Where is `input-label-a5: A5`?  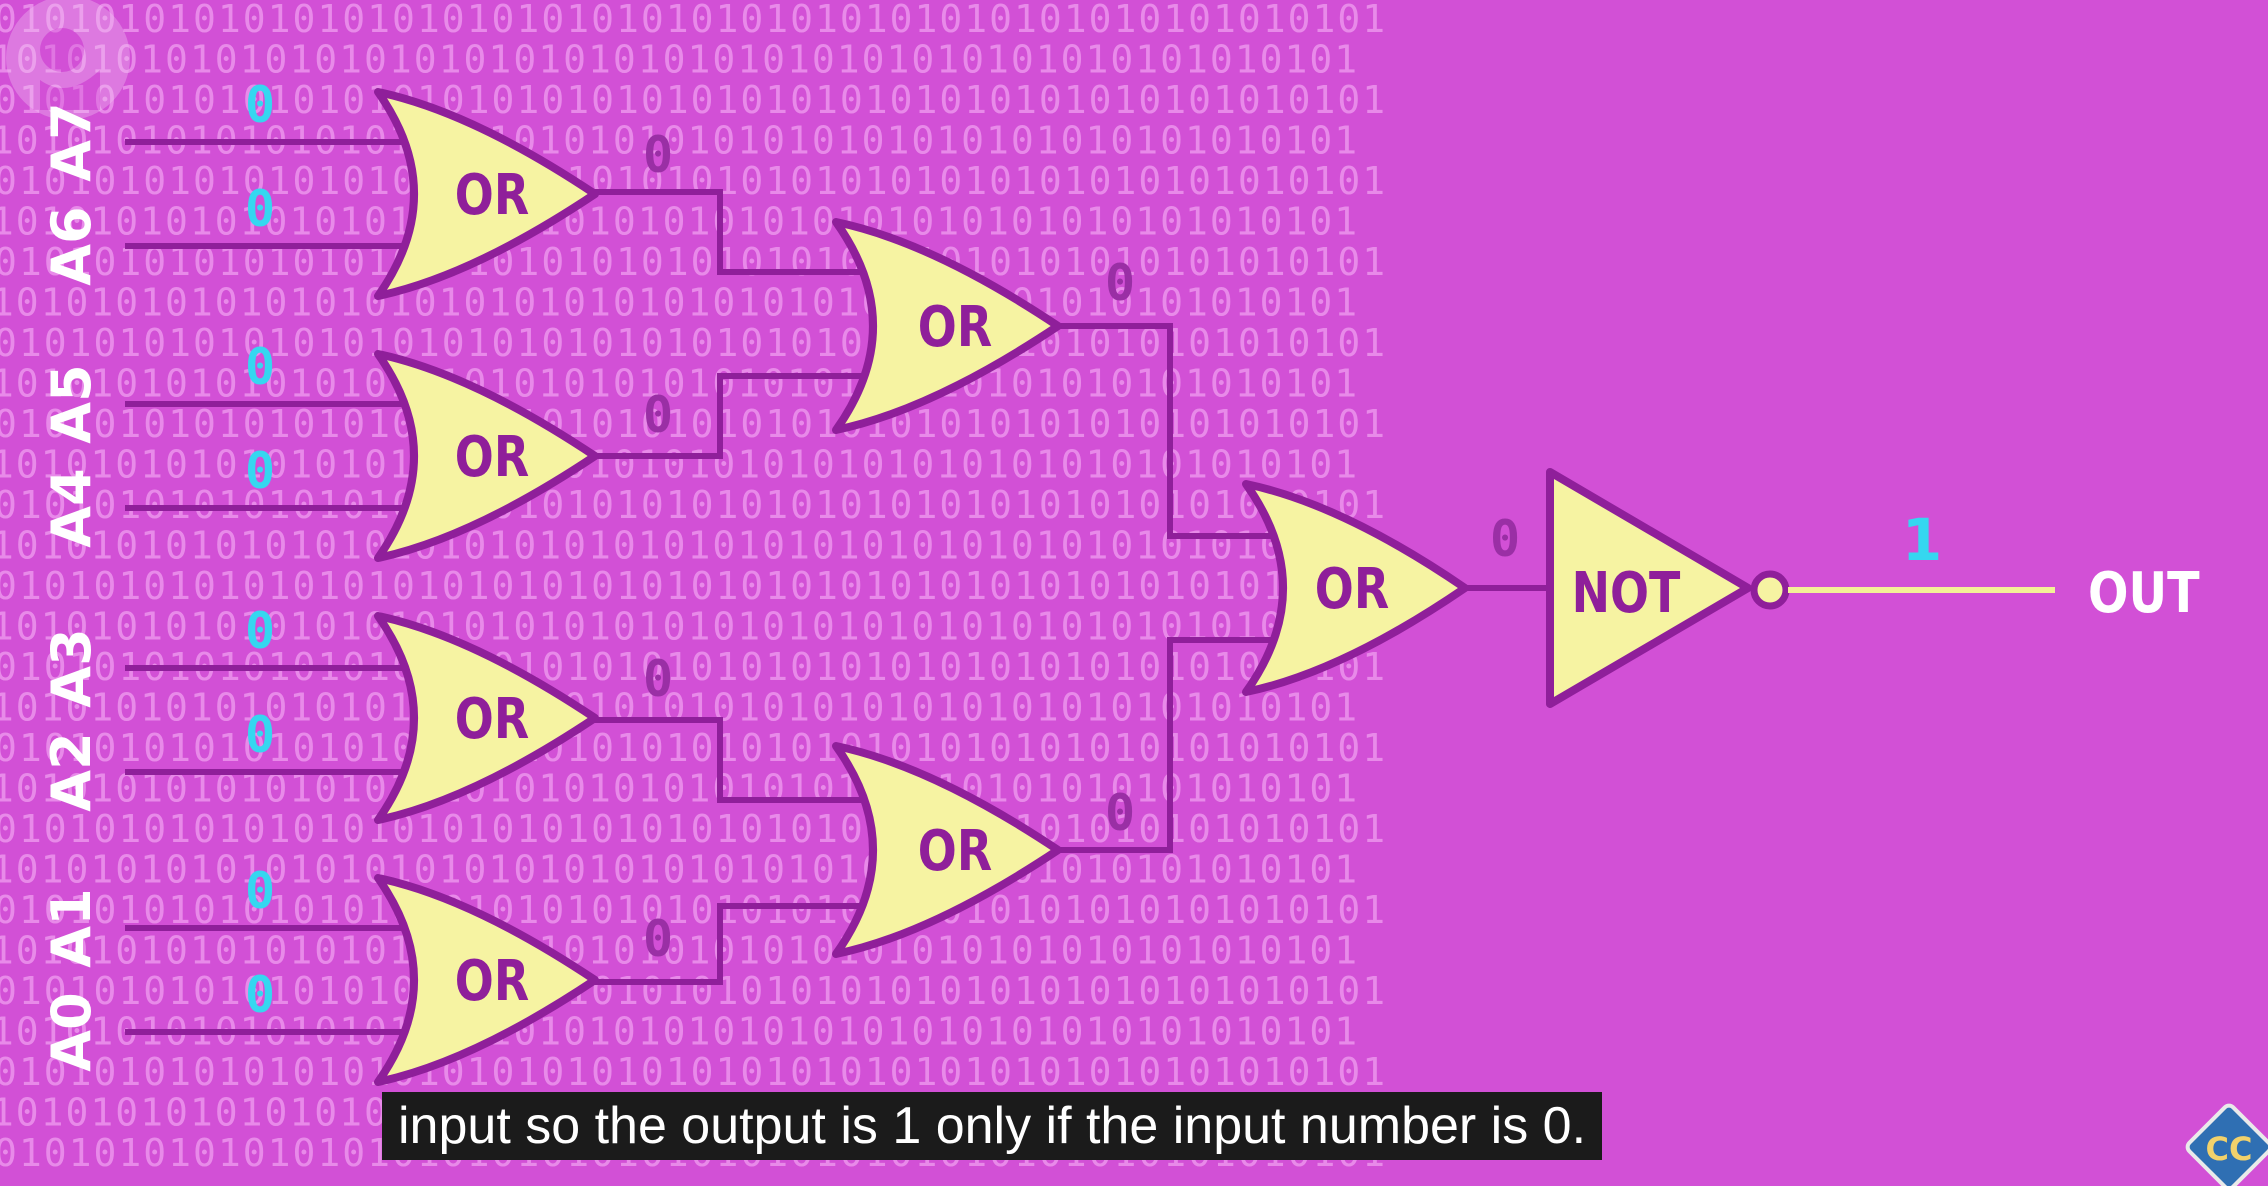 input-label-a5: A5 is located at coordinates (71, 403).